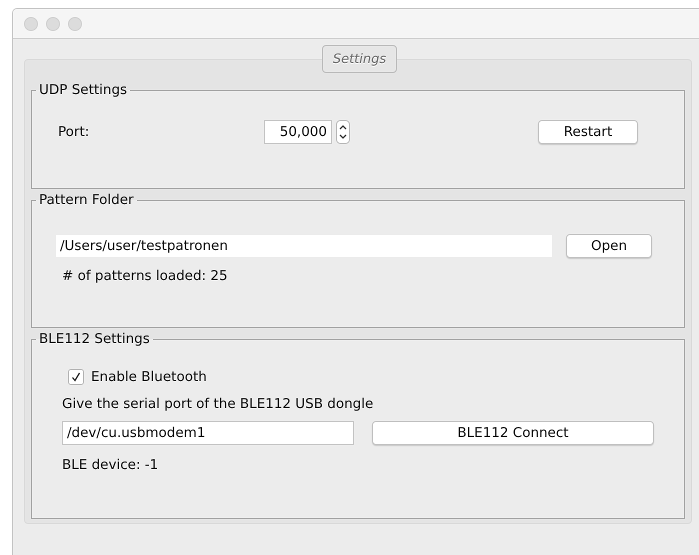  Describe the element at coordinates (111, 465) in the screenshot. I see `ble-device-text: BLE device: -1` at that location.